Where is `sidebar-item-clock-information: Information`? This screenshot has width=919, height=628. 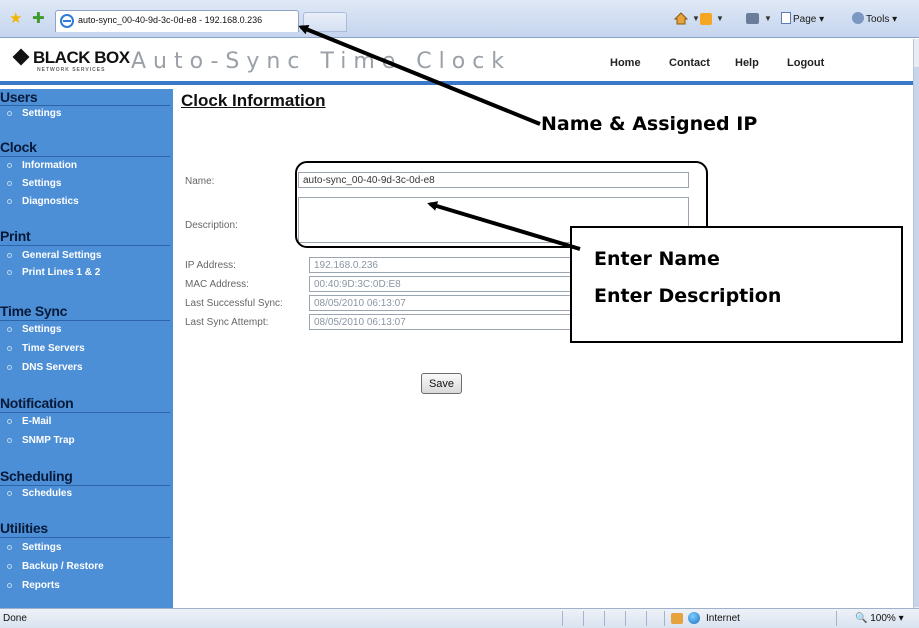
sidebar-item-clock-information: Information is located at coordinates (42, 165).